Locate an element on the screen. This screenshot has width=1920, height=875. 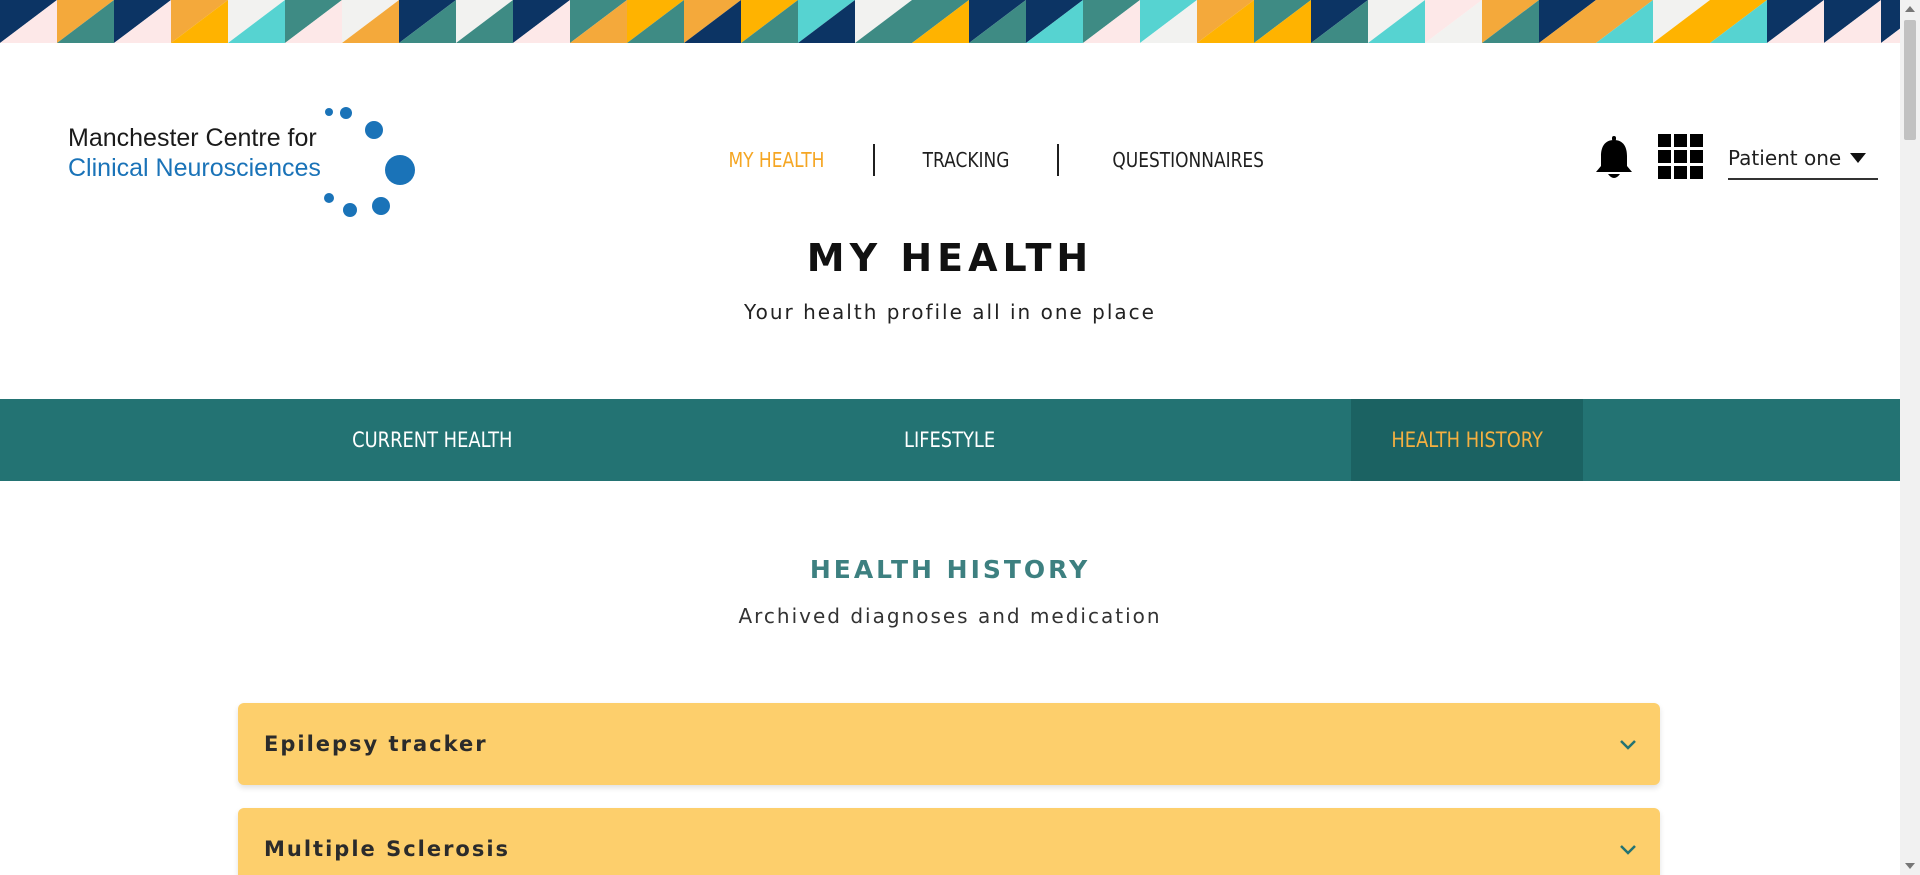
nav-questionnaires: QUESTIONNAIRES is located at coordinates (1188, 160).